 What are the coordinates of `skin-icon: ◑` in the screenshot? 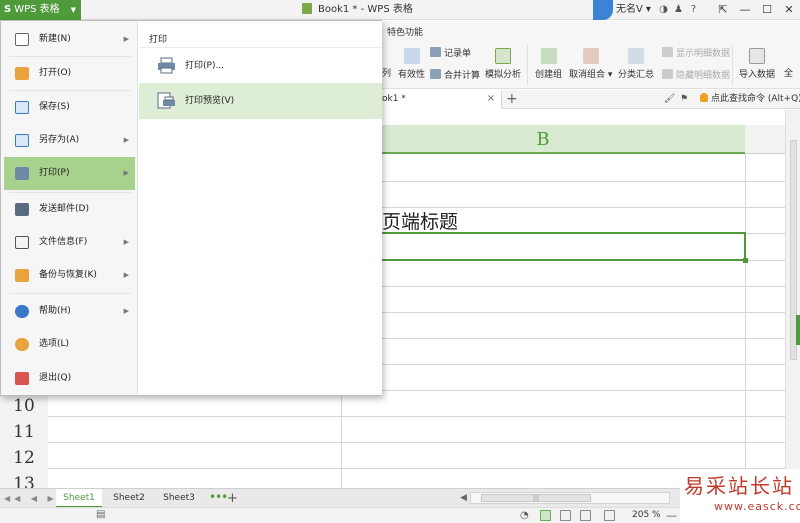 It's located at (663, 10).